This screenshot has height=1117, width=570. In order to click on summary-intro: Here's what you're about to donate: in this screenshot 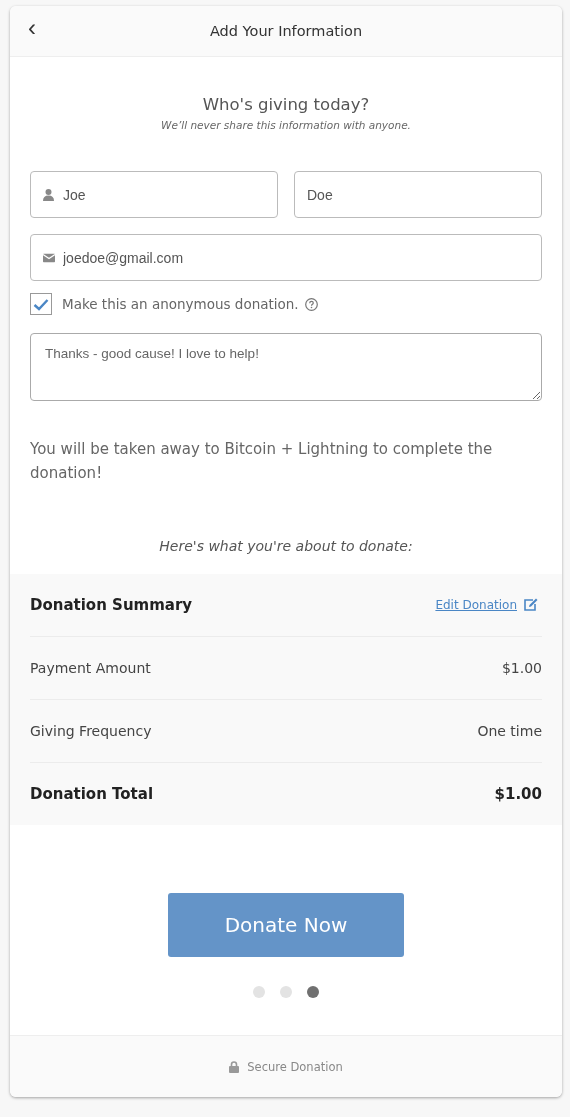, I will do `click(286, 546)`.